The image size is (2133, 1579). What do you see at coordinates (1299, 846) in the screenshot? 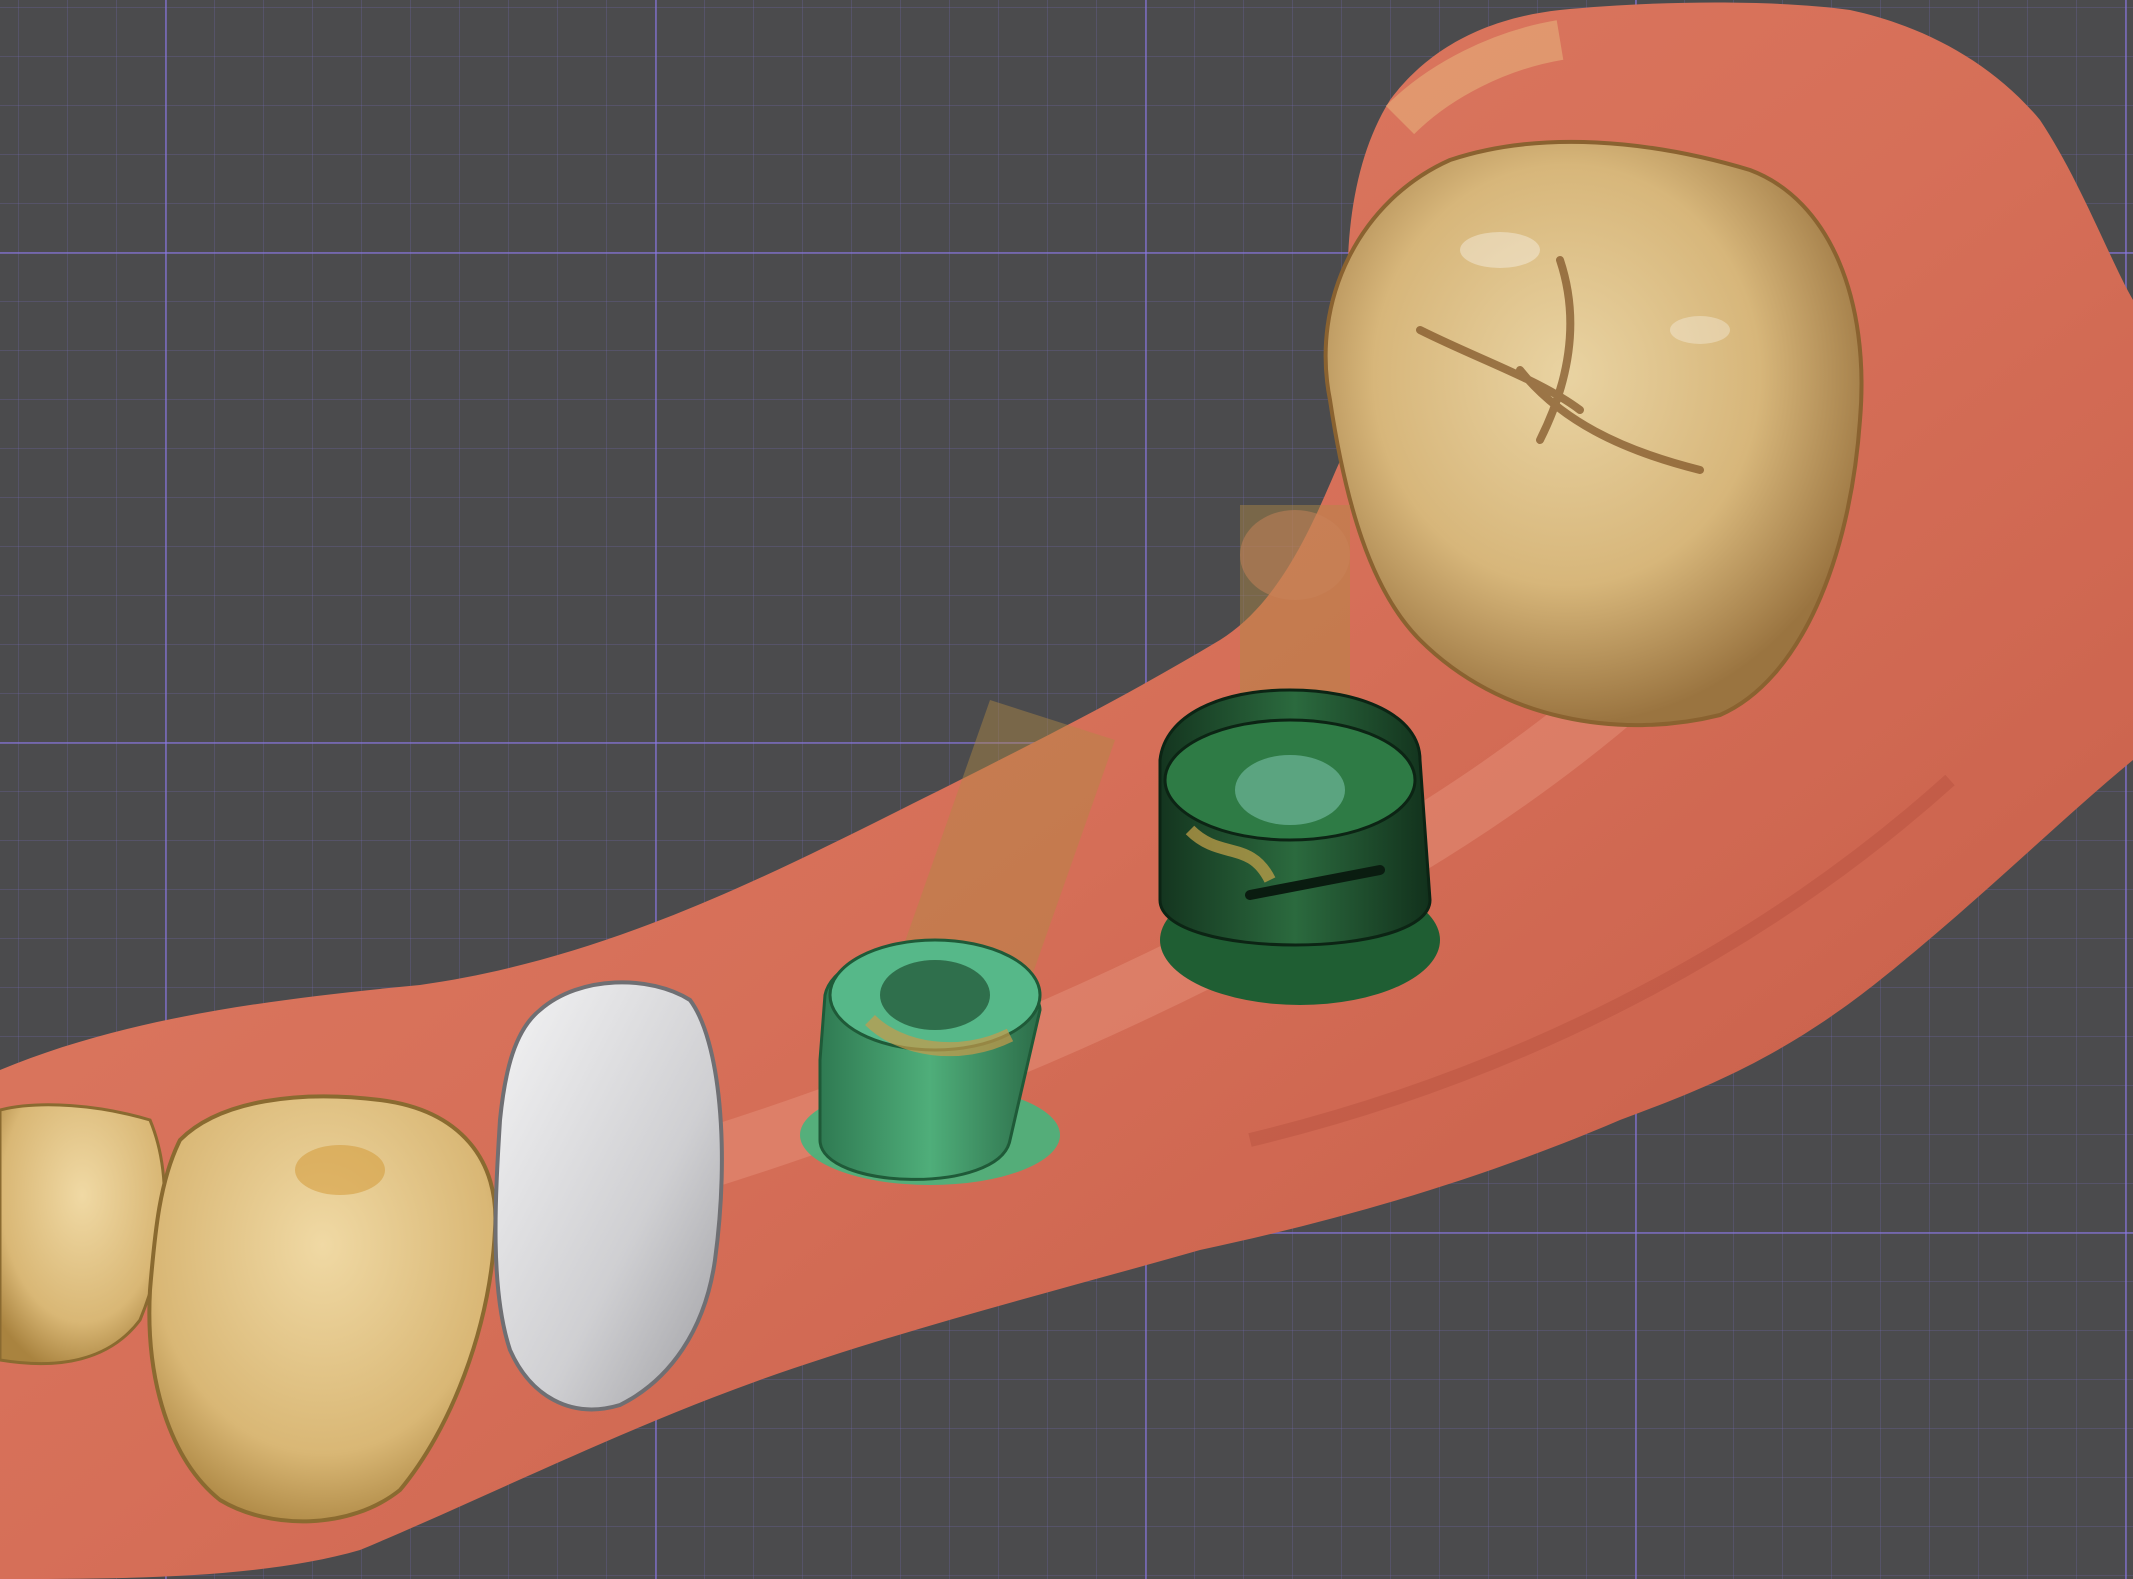
I see `scan-body-posterior` at bounding box center [1299, 846].